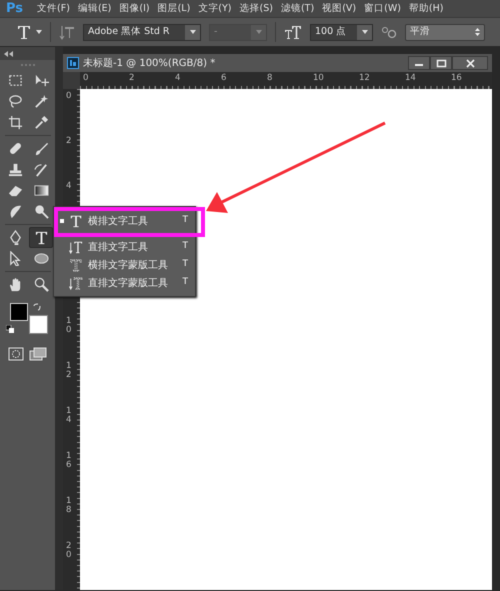  I want to click on ruler-label: 20, so click(69, 551).